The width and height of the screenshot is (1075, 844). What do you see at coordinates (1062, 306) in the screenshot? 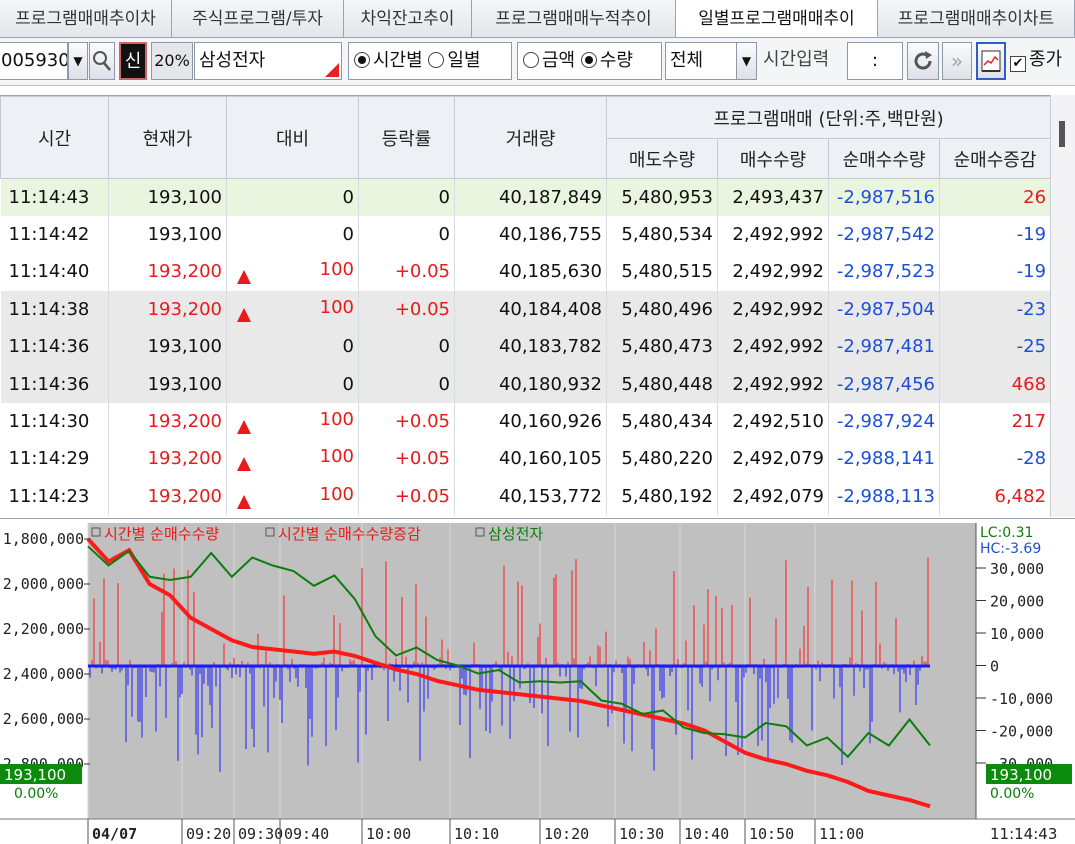
I see `table-scrollbar` at bounding box center [1062, 306].